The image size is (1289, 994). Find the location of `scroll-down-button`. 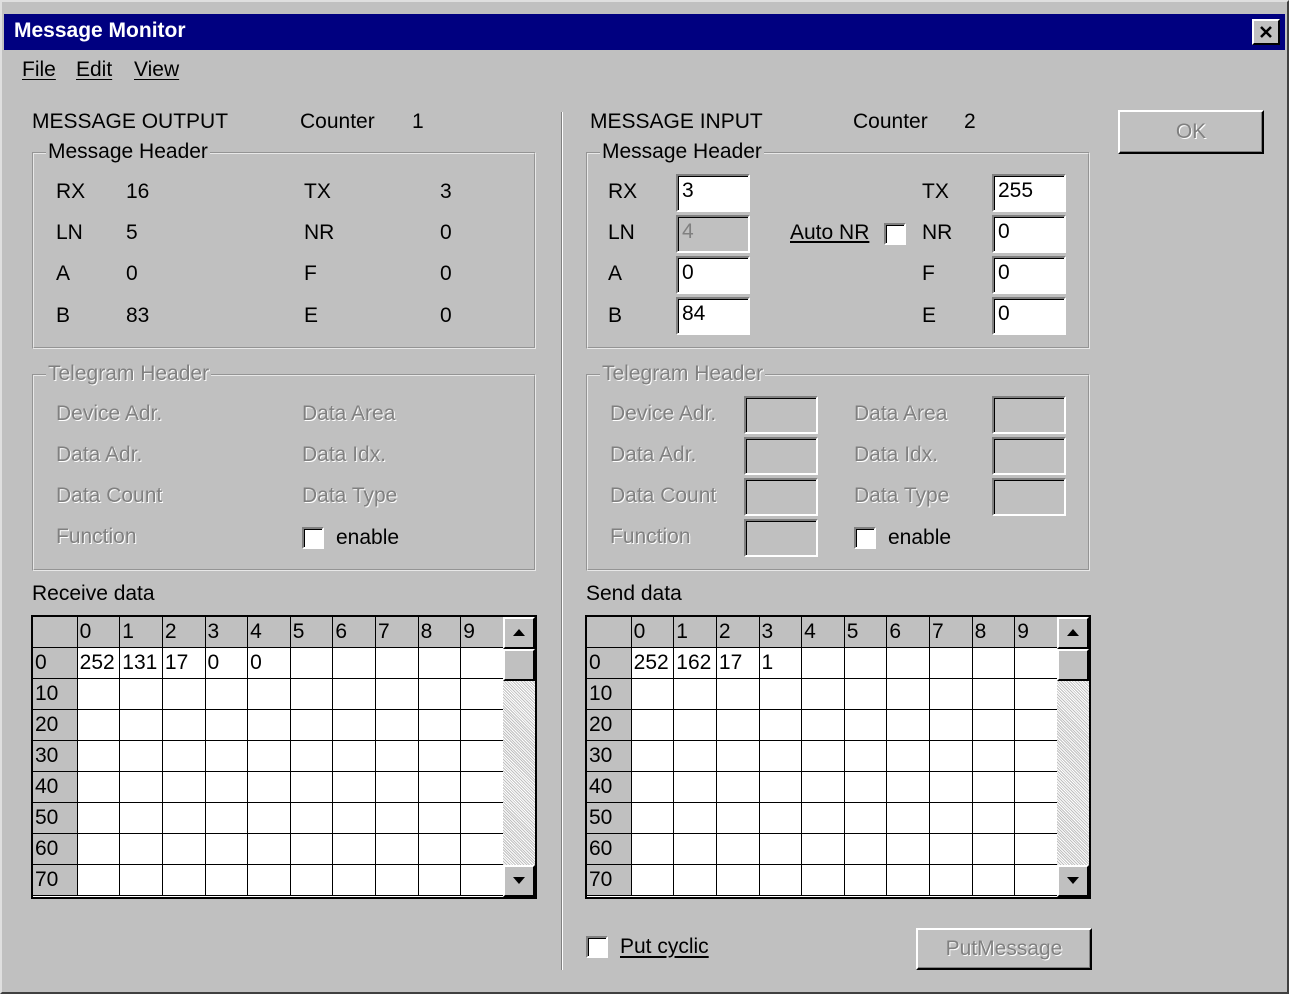

scroll-down-button is located at coordinates (1073, 881).